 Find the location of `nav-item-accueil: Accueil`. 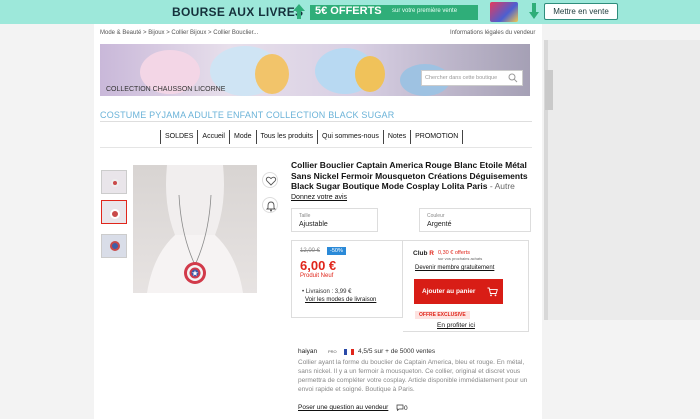

nav-item-accueil: Accueil is located at coordinates (214, 137).